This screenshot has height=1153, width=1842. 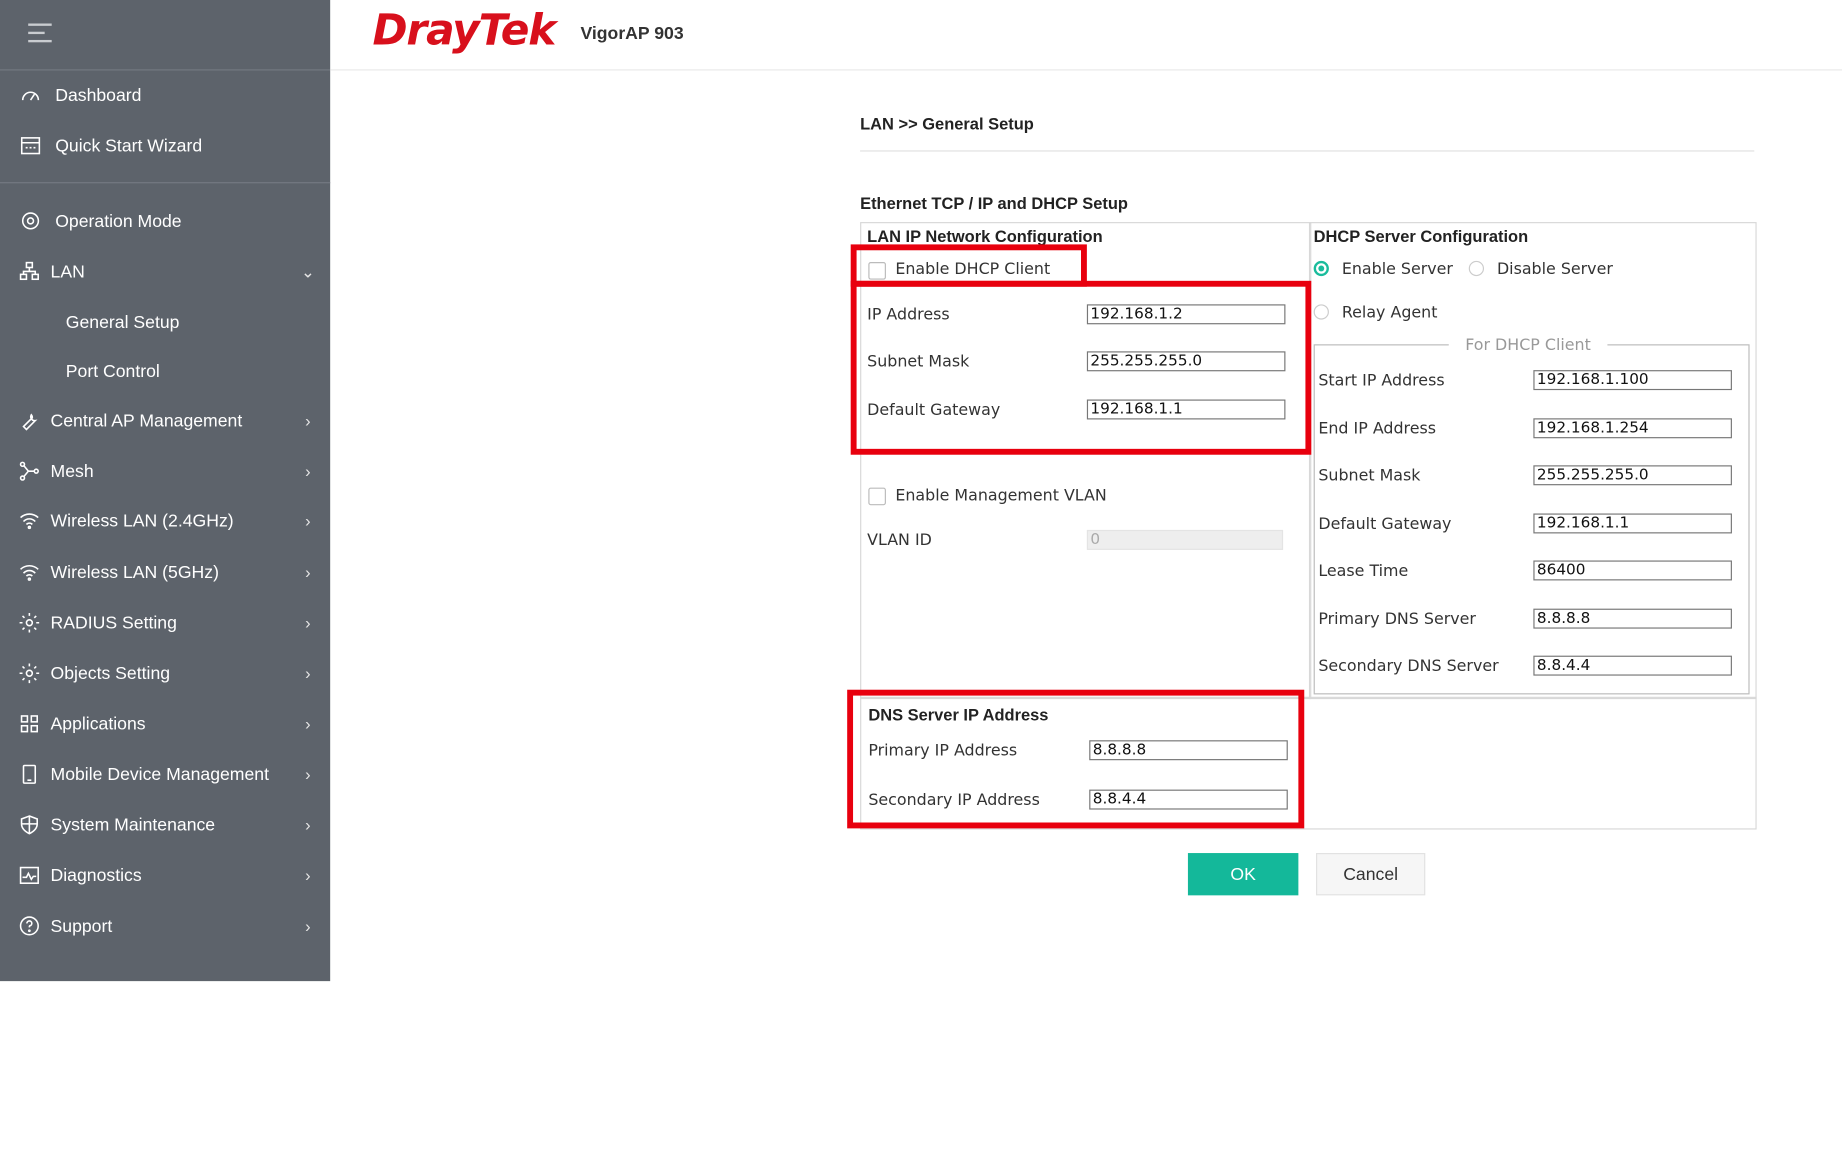 I want to click on sidebar-item-applications: Applications ›, so click(x=165, y=724).